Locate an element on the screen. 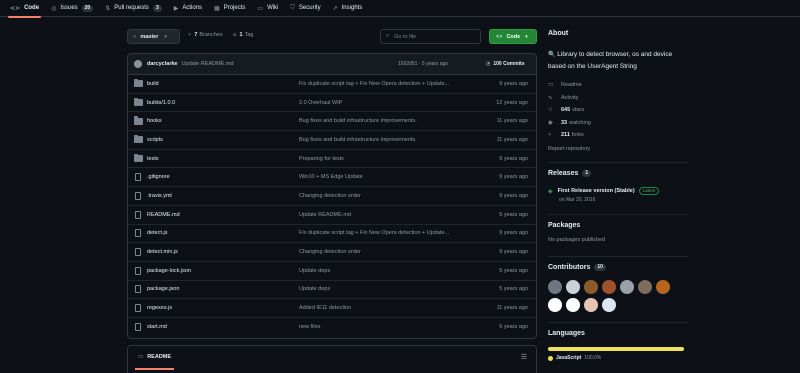 This screenshot has width=800, height=373. file-name: package-lock.json is located at coordinates (169, 271).